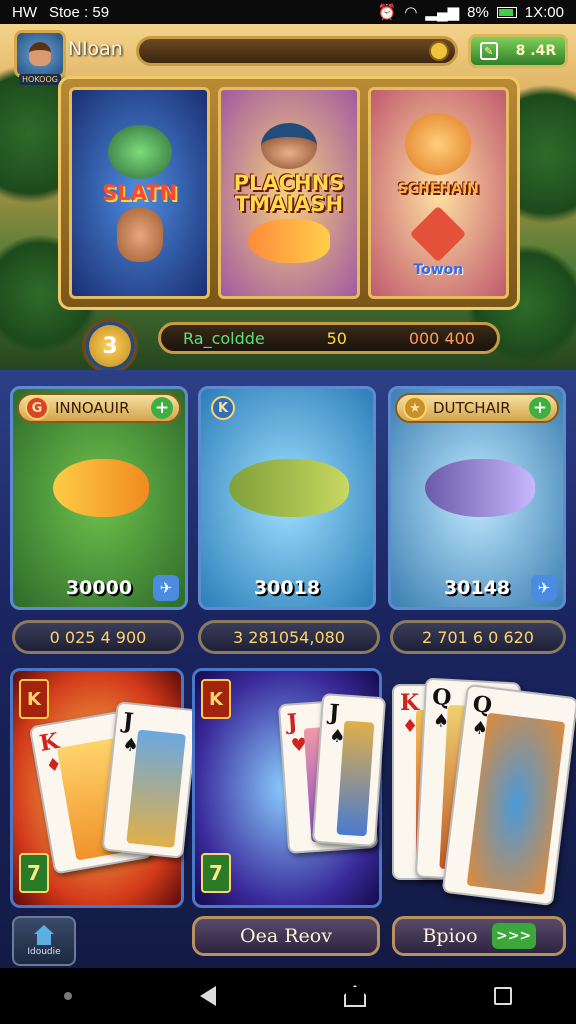 The image size is (576, 1024). Describe the element at coordinates (224, 338) in the screenshot. I see `record-label: Ra_coldde` at that location.